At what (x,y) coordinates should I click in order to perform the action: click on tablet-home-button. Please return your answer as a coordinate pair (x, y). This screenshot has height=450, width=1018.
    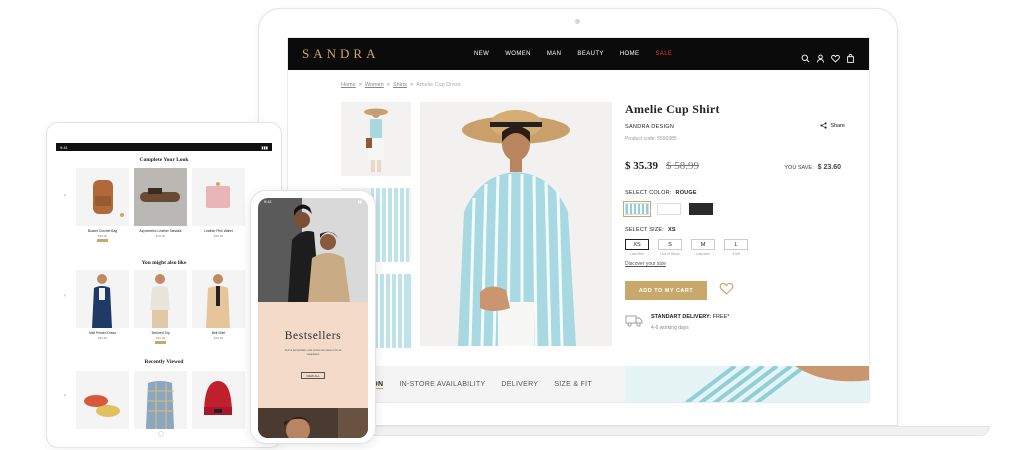
    Looking at the image, I should click on (161, 434).